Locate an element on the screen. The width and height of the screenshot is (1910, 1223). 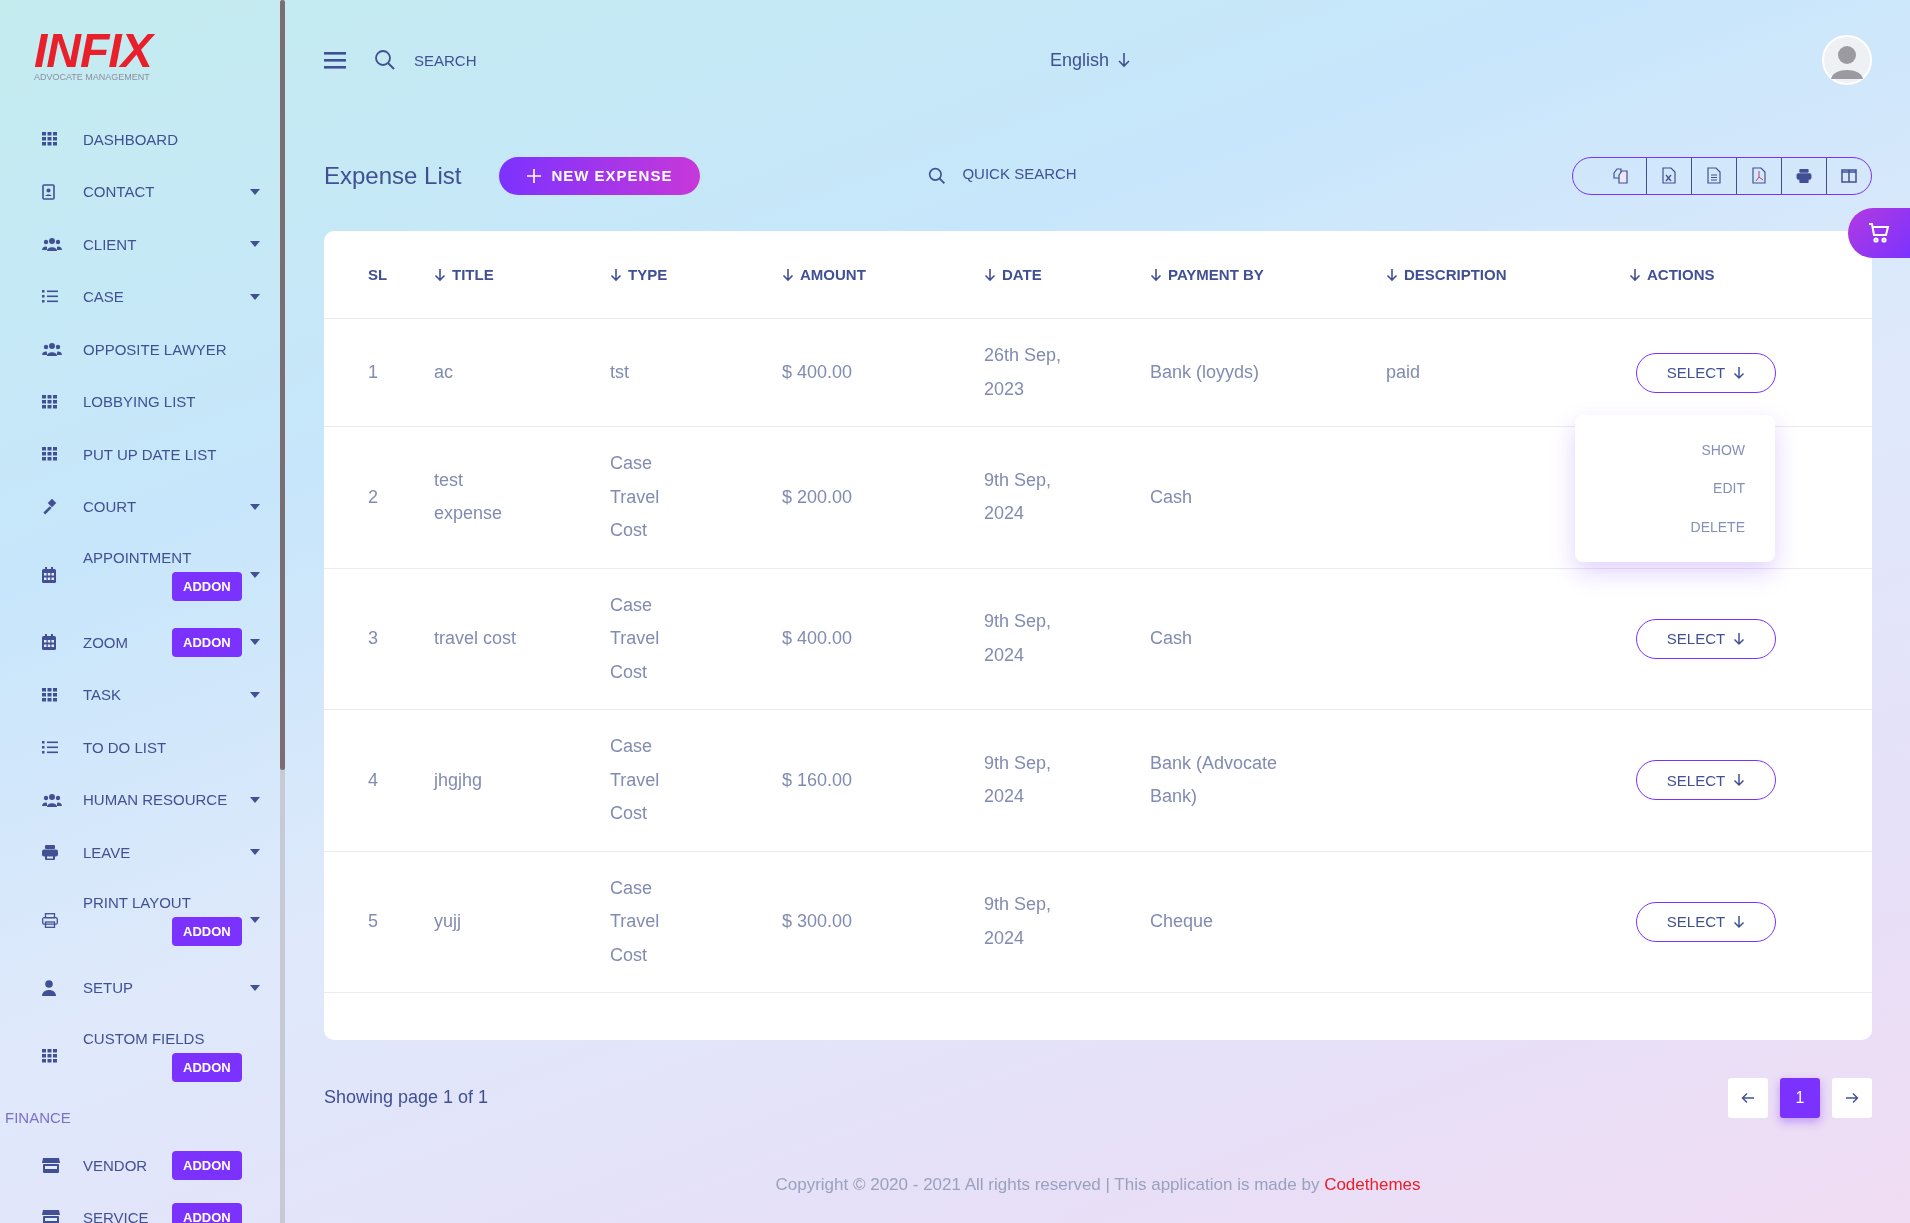
sidebar-item: PRINT LAYOUT is located at coordinates (137, 902).